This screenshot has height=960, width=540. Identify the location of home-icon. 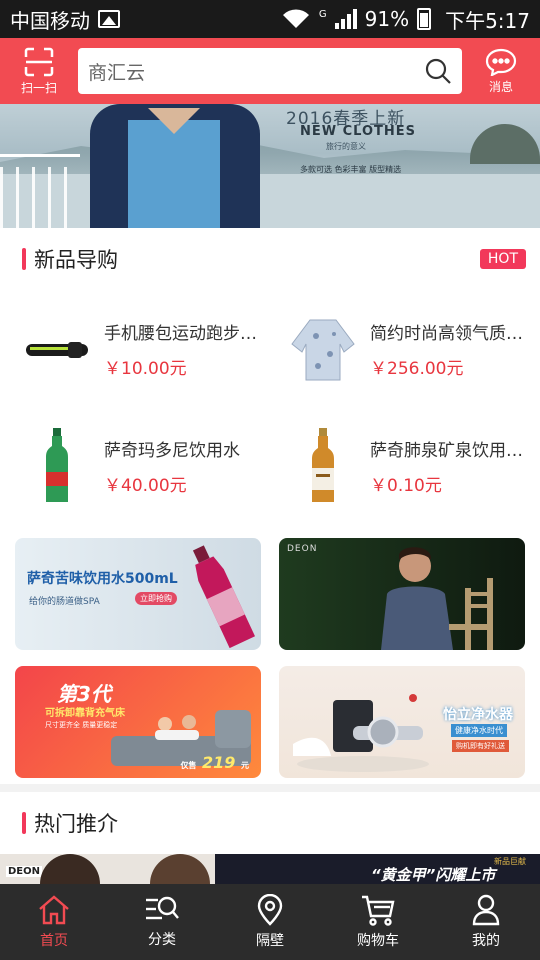
(54, 910).